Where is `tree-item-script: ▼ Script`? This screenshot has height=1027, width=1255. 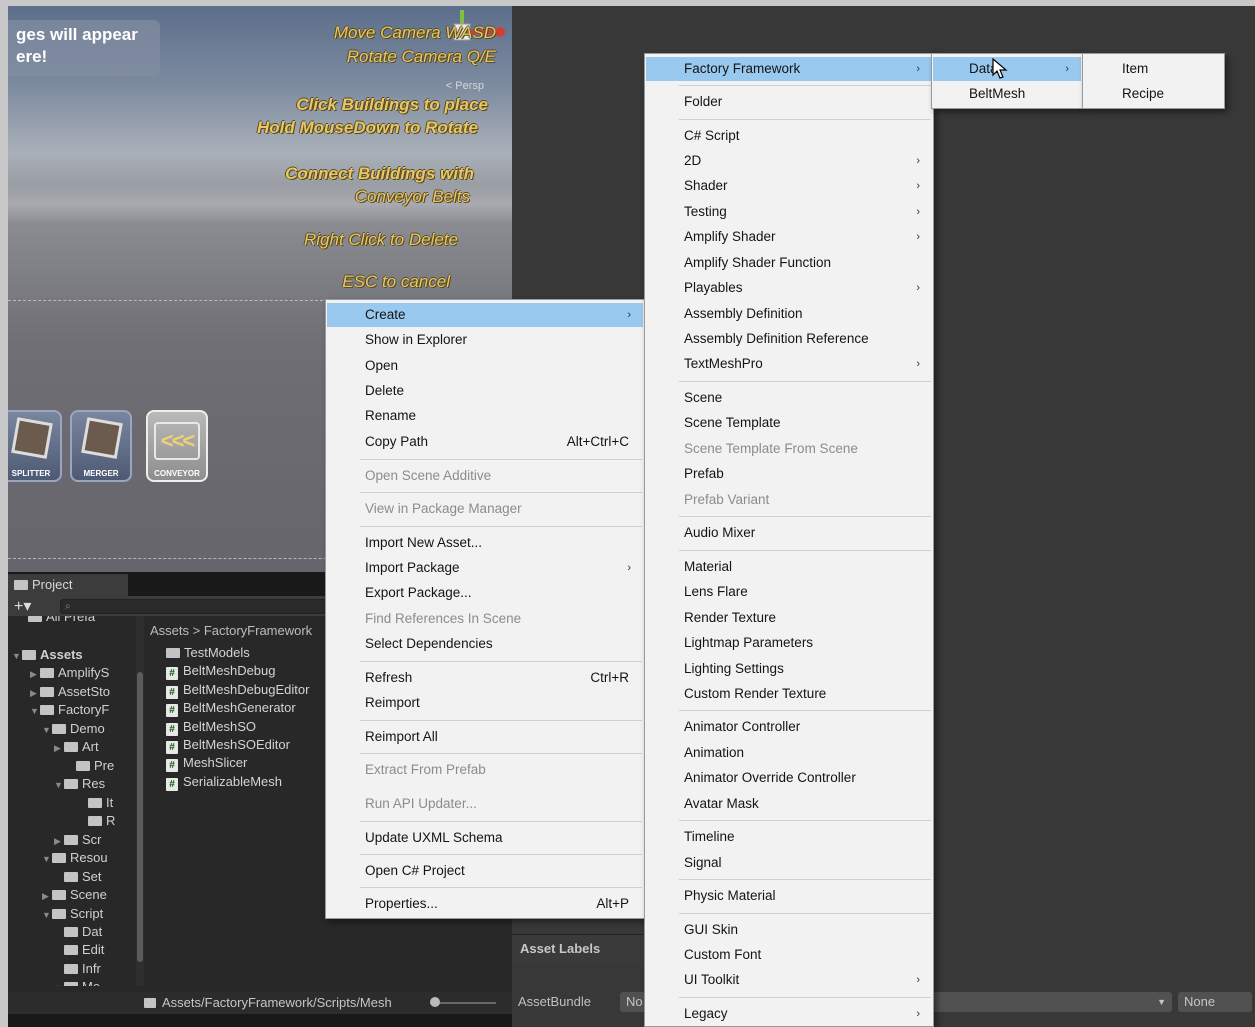 tree-item-script: ▼ Script is located at coordinates (72, 914).